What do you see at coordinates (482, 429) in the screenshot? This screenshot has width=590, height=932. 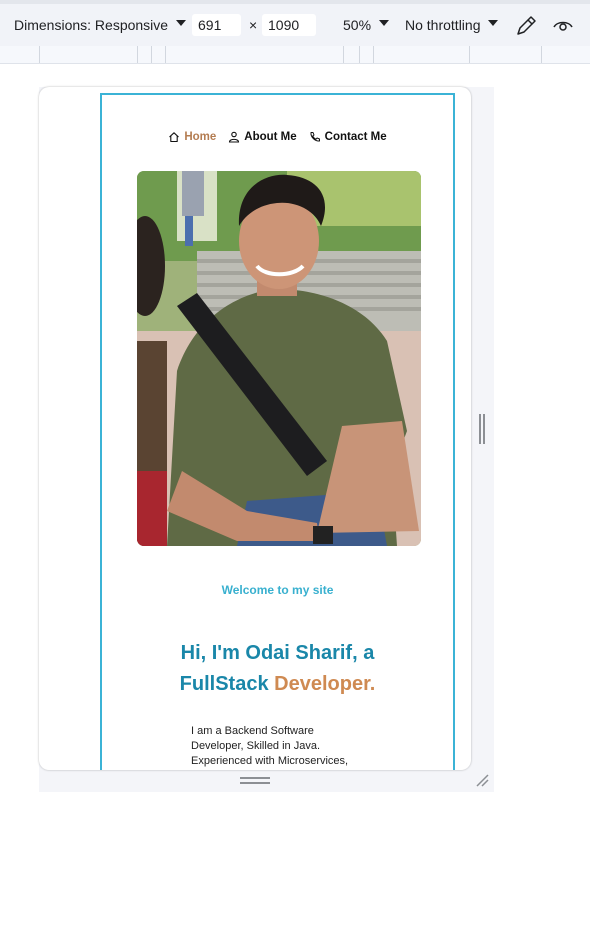 I see `resize-handle-right` at bounding box center [482, 429].